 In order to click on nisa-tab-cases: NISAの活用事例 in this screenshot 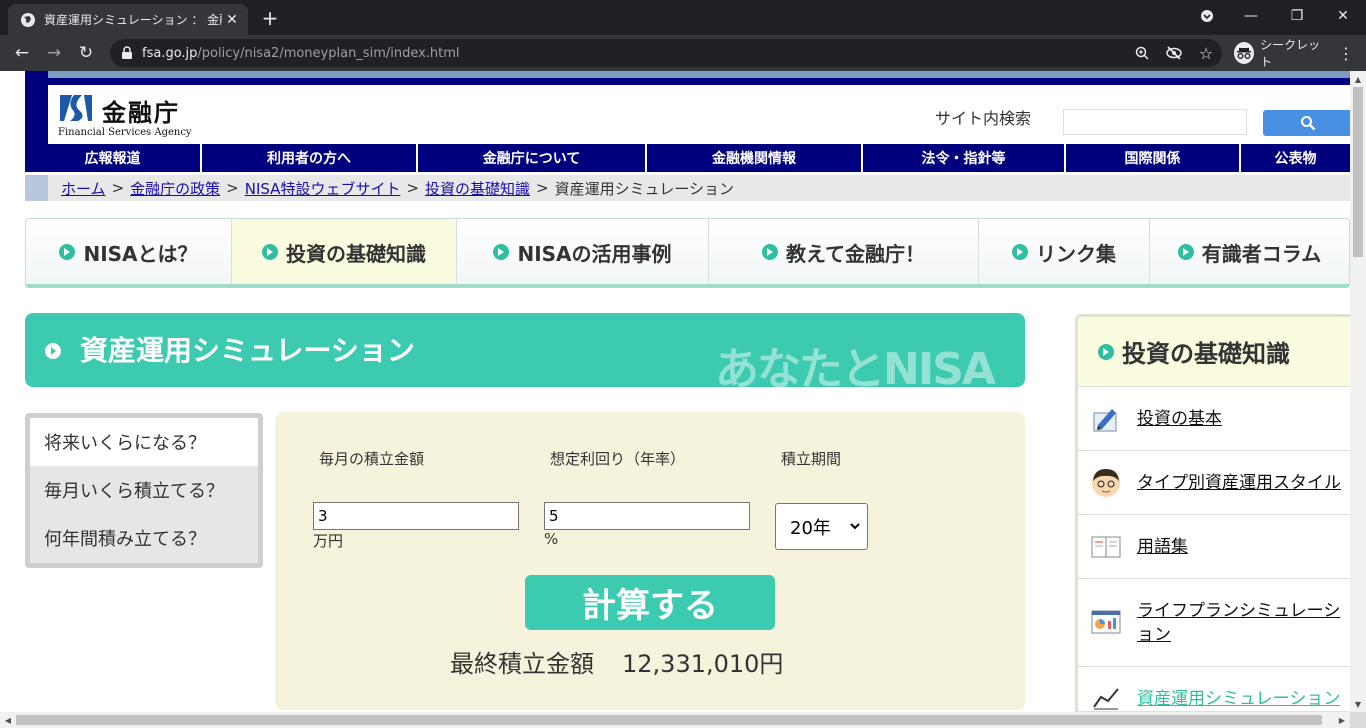, I will do `click(583, 251)`.